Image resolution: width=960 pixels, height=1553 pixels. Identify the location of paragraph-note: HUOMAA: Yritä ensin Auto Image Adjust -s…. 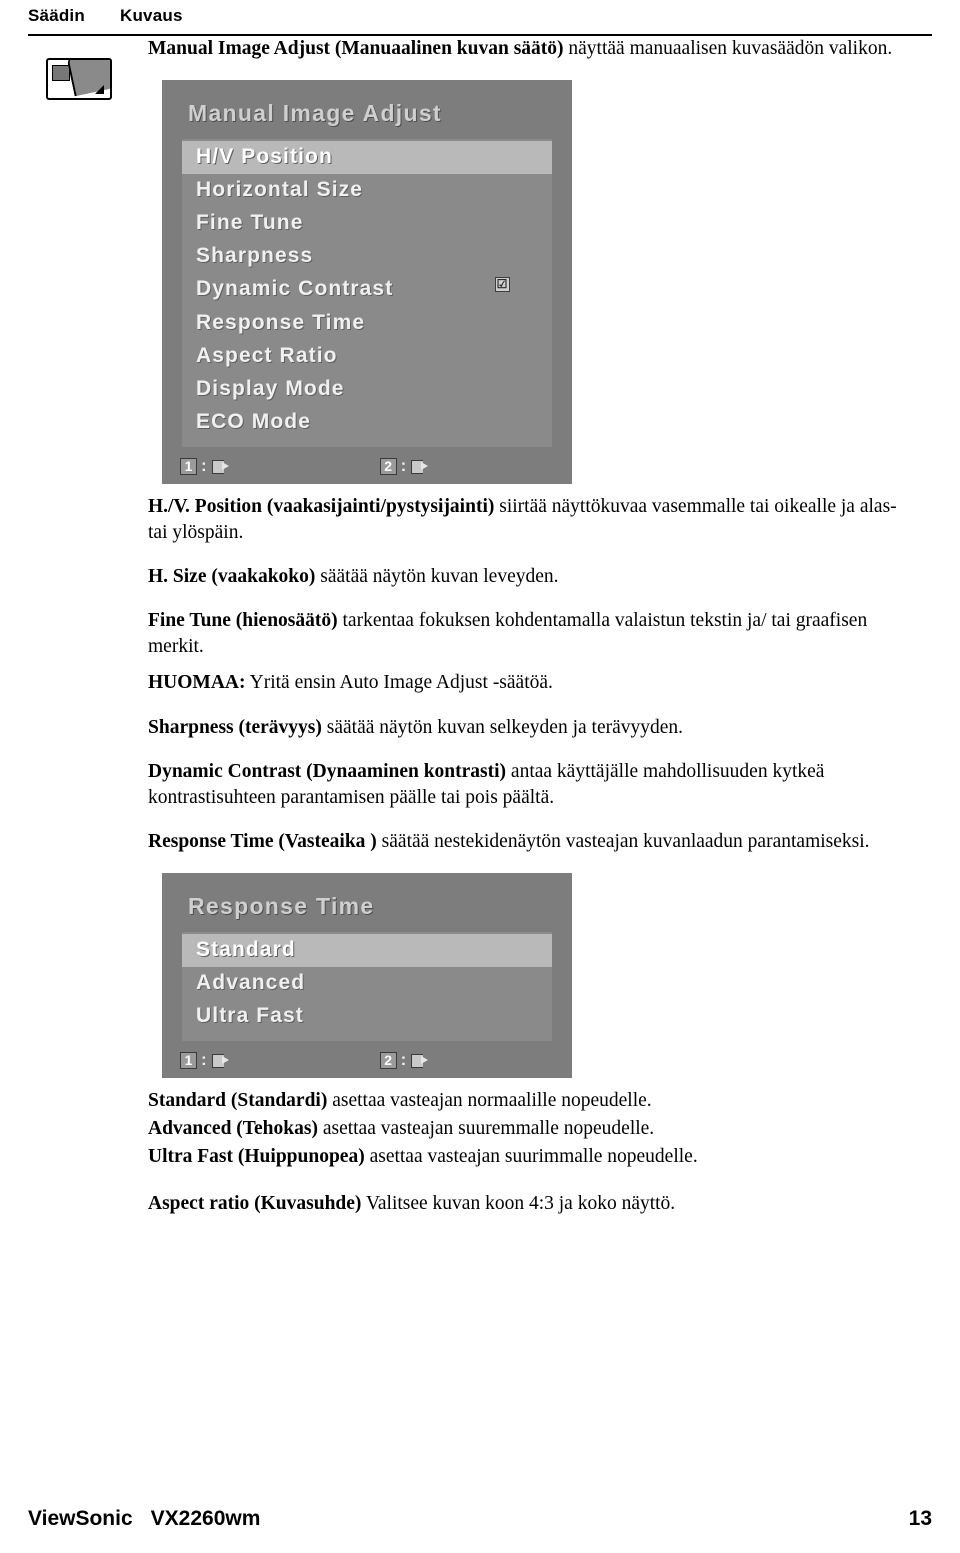
(350, 683).